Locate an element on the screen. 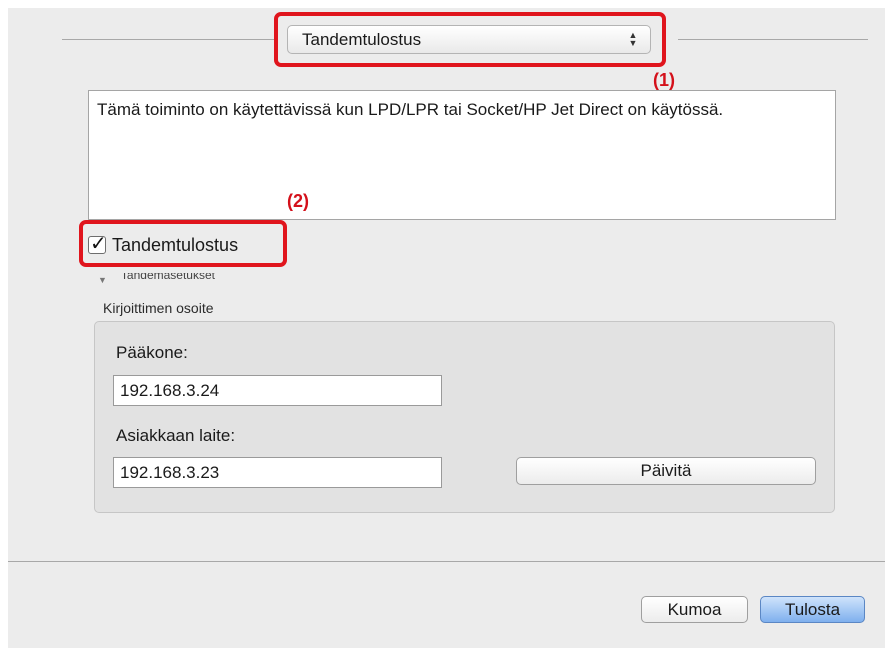  print-button: Tulosta is located at coordinates (812, 609).